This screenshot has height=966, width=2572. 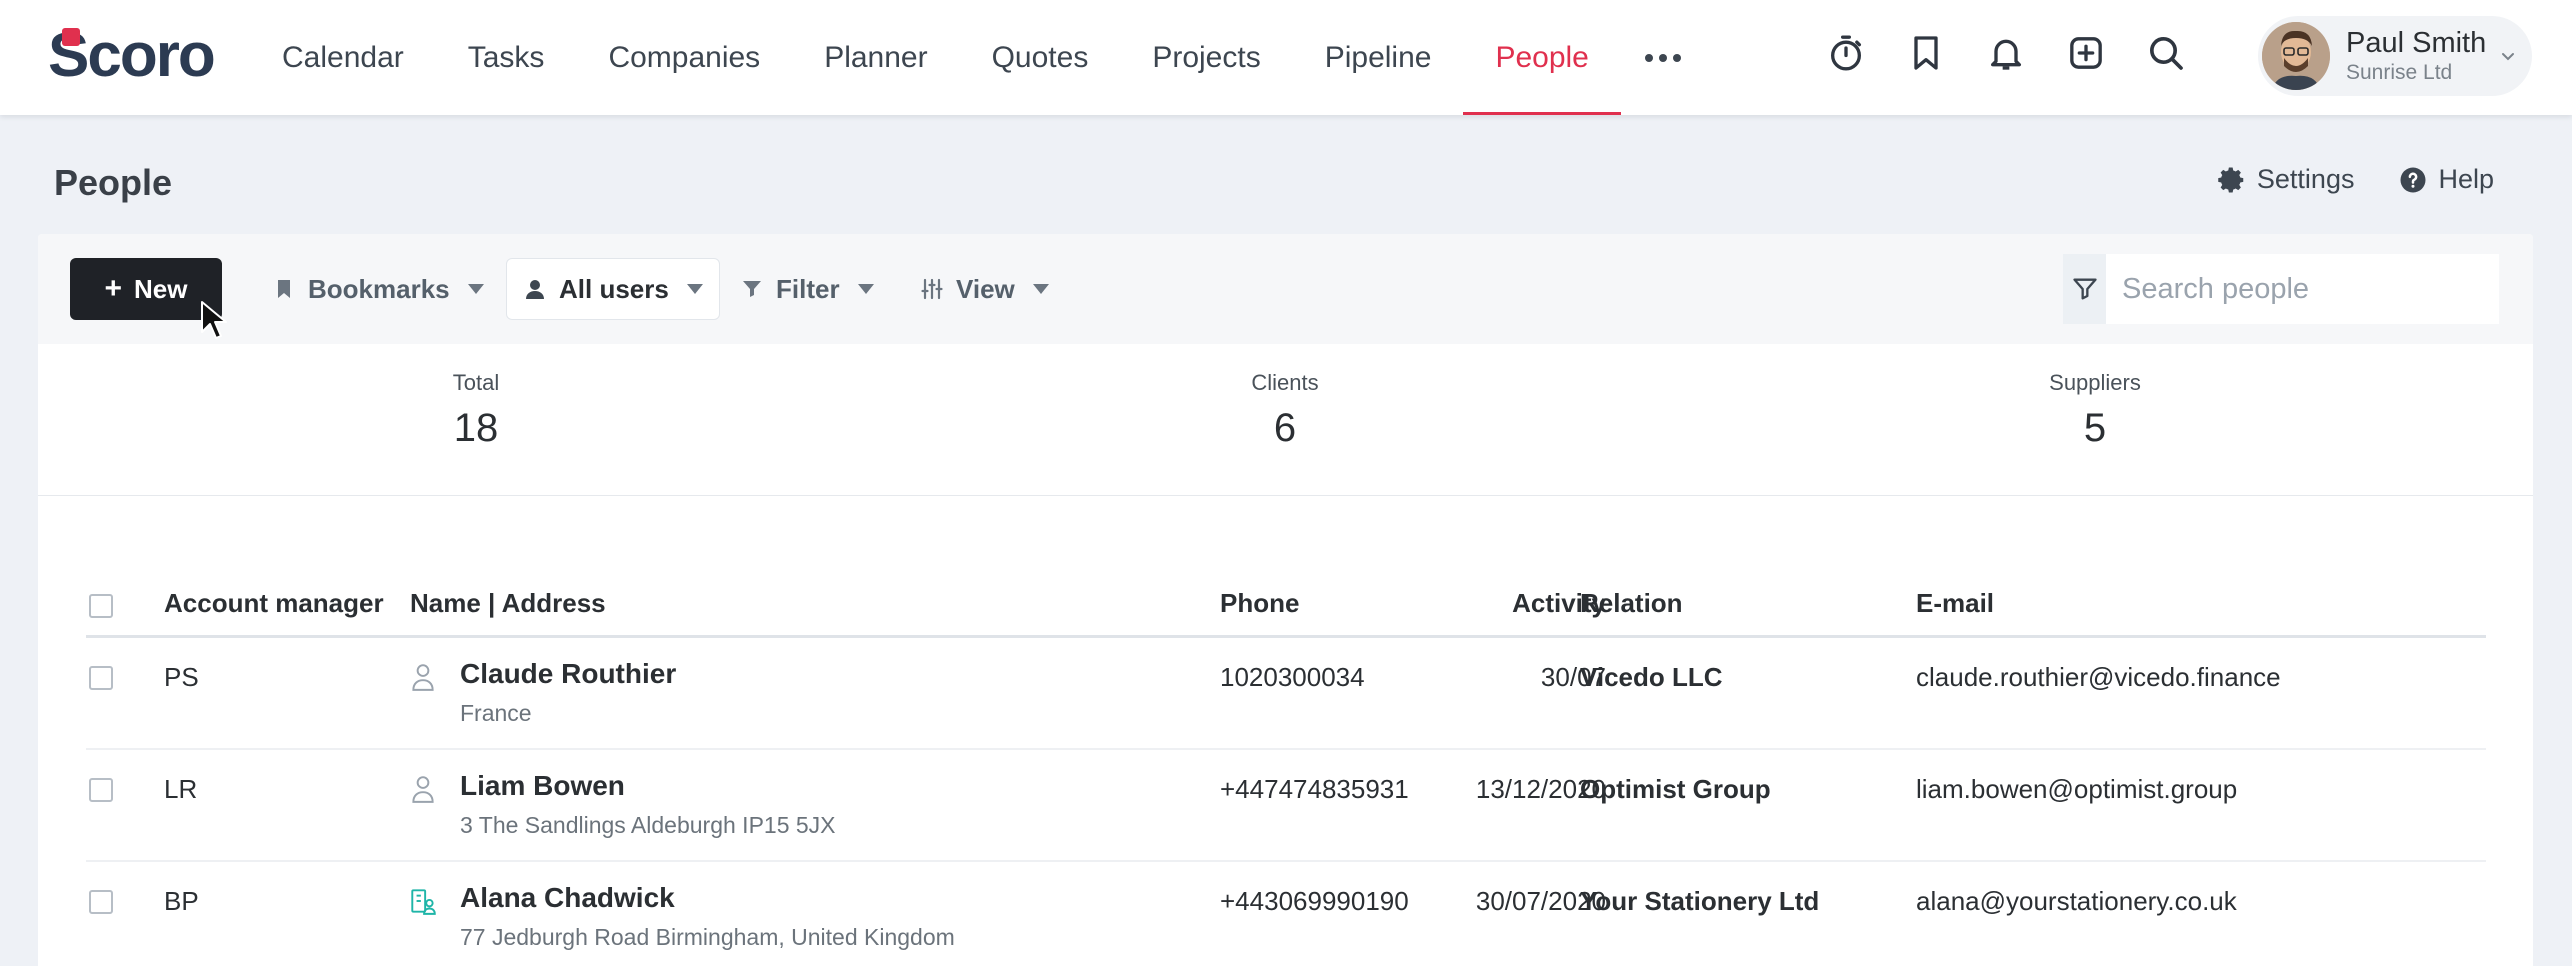 I want to click on nav-item-projects: Projects, so click(x=1206, y=57).